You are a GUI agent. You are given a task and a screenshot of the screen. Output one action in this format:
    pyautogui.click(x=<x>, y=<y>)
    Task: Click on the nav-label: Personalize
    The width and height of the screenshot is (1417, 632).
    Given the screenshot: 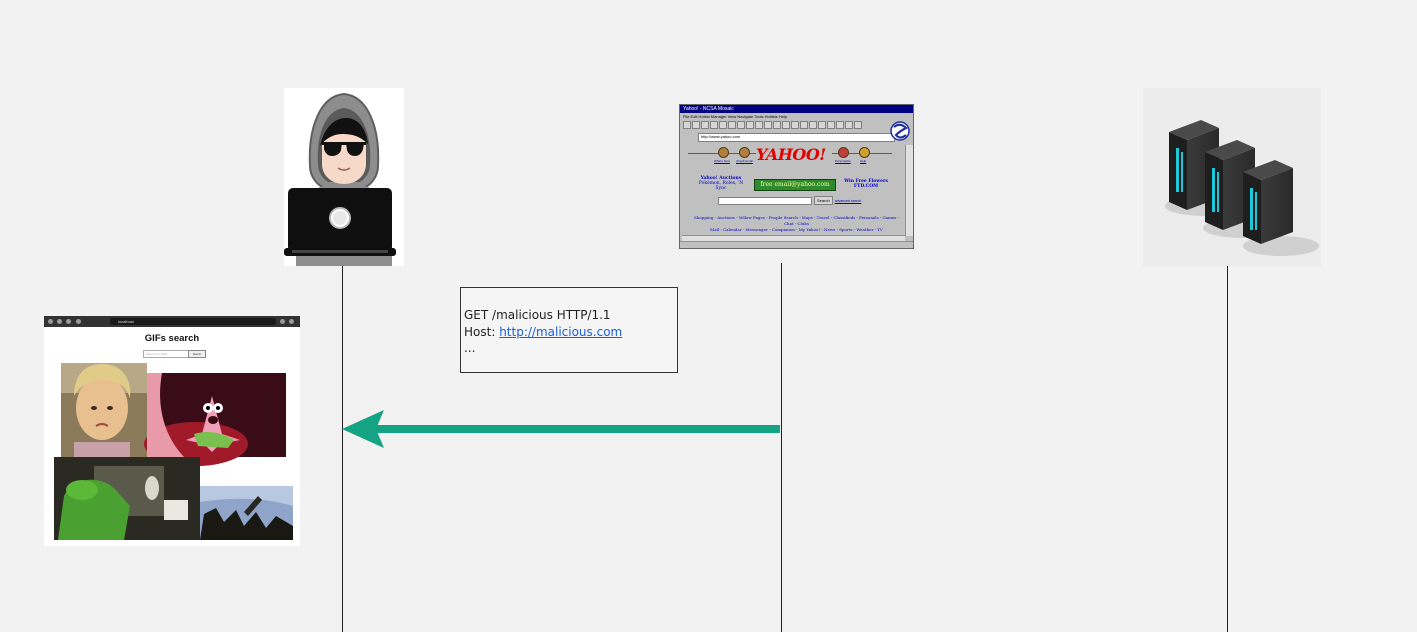 What is the action you would take?
    pyautogui.click(x=843, y=161)
    